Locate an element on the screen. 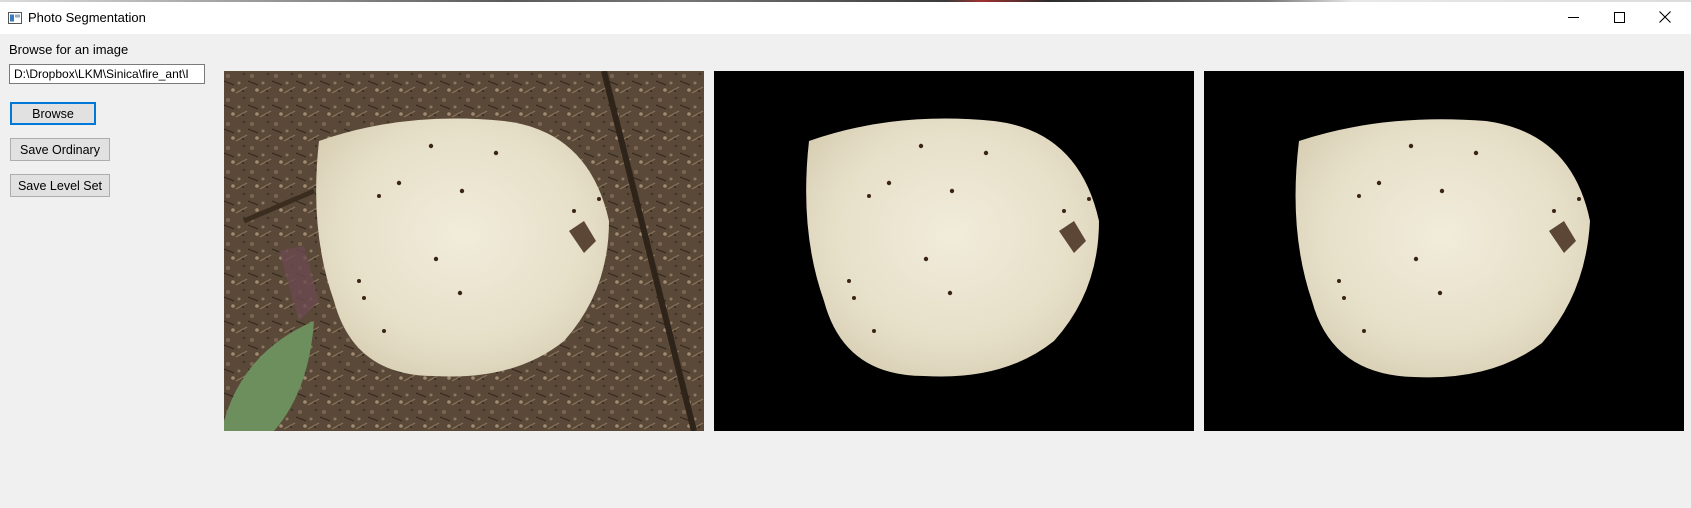 The width and height of the screenshot is (1691, 508). maximize-button is located at coordinates (1619, 17).